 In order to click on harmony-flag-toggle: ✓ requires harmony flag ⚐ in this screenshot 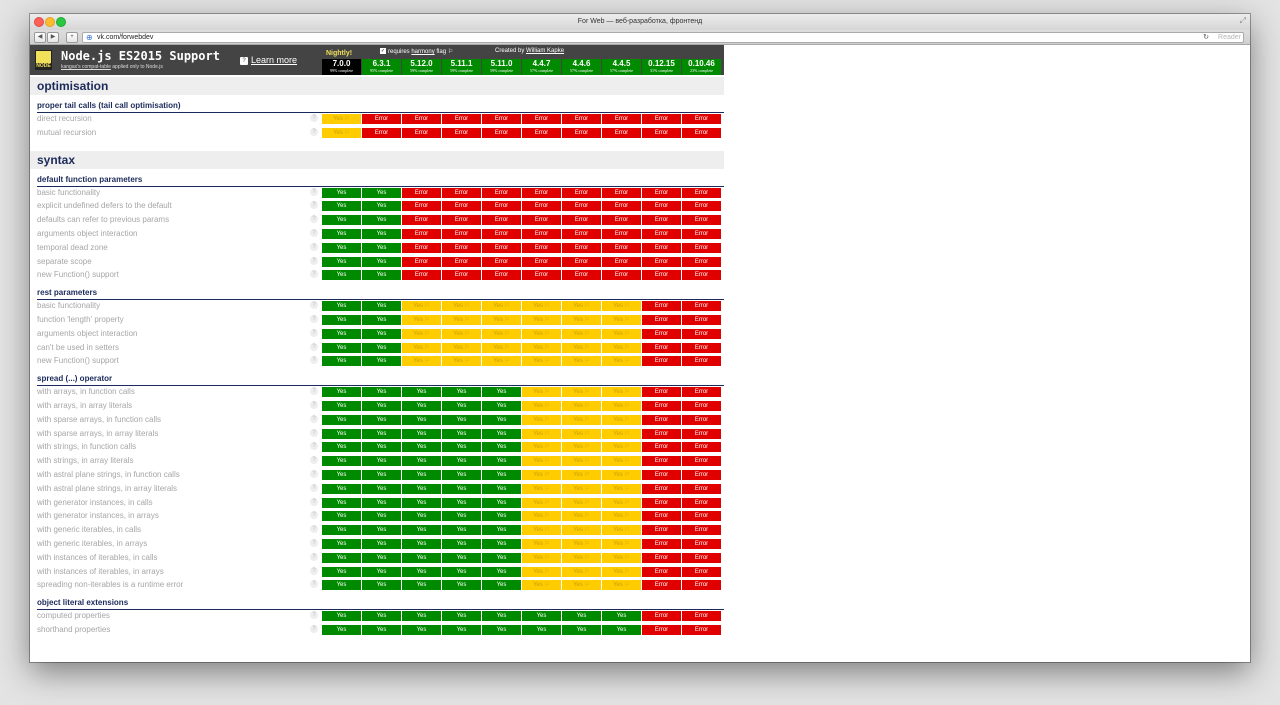, I will do `click(416, 51)`.